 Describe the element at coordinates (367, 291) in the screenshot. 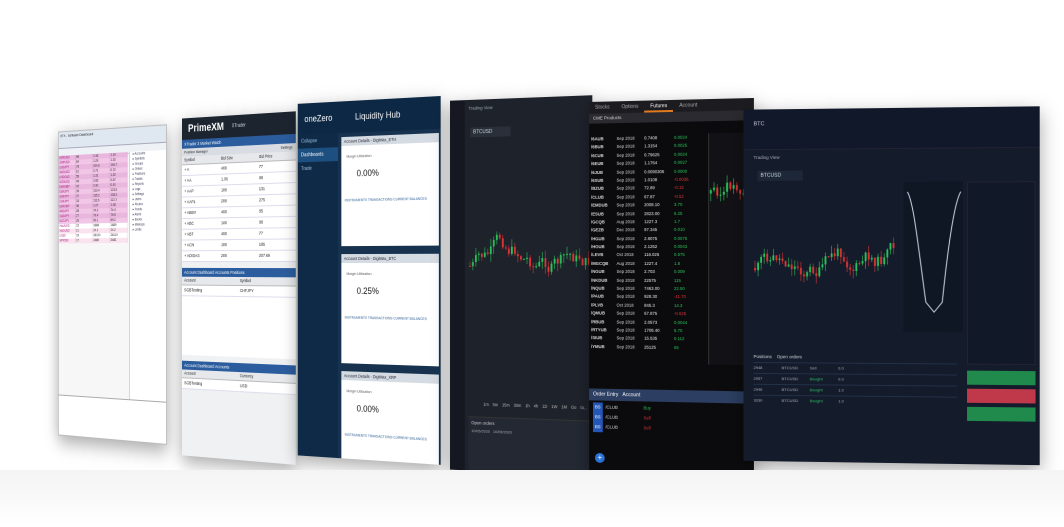

I see `margin-utilization-value: 0.25%` at that location.